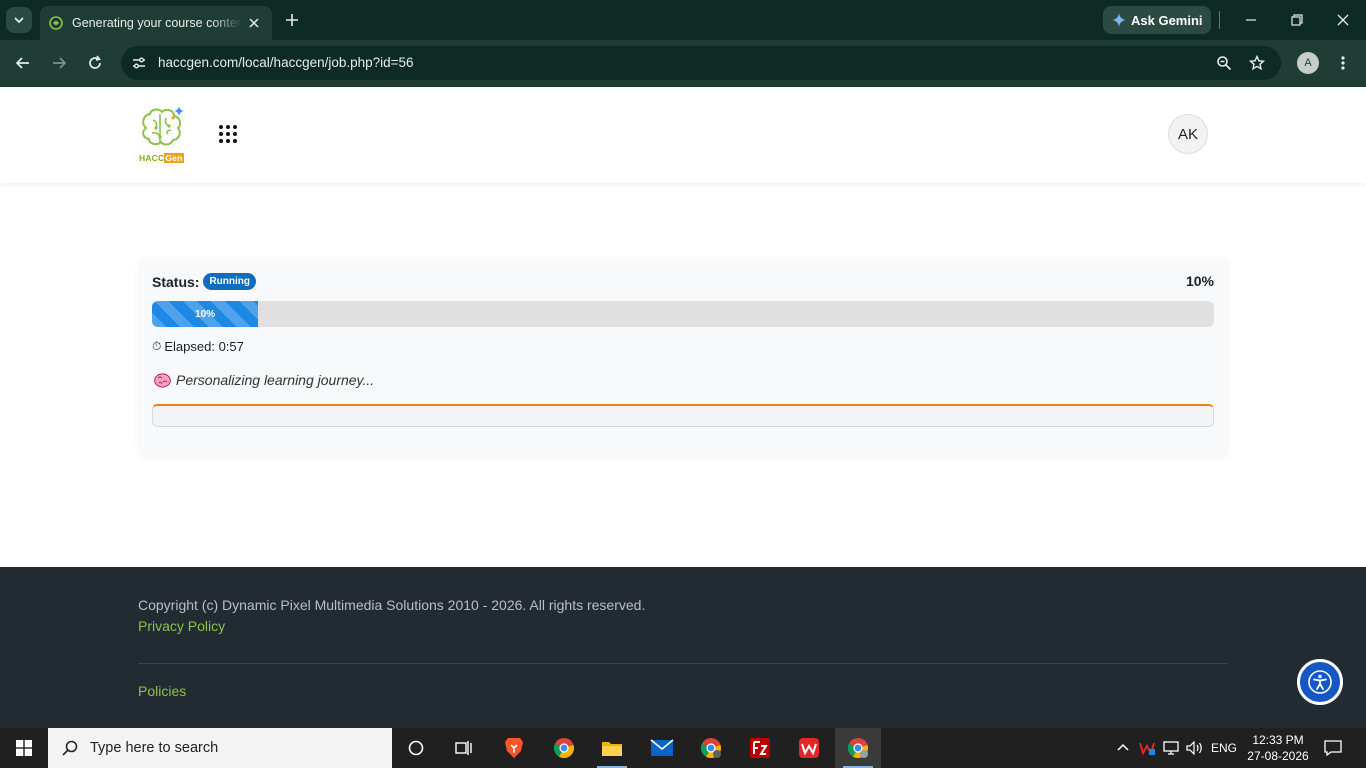 Image resolution: width=1366 pixels, height=768 pixels. Describe the element at coordinates (701, 63) in the screenshot. I see `address-bar: haccgen.com/local/haccgen/job.php?id=56` at that location.